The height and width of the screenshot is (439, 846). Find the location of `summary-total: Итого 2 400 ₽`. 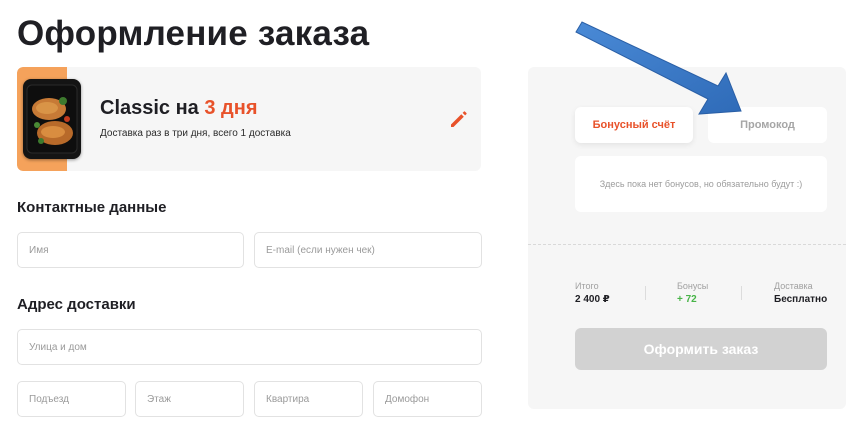

summary-total: Итого 2 400 ₽ is located at coordinates (592, 293).